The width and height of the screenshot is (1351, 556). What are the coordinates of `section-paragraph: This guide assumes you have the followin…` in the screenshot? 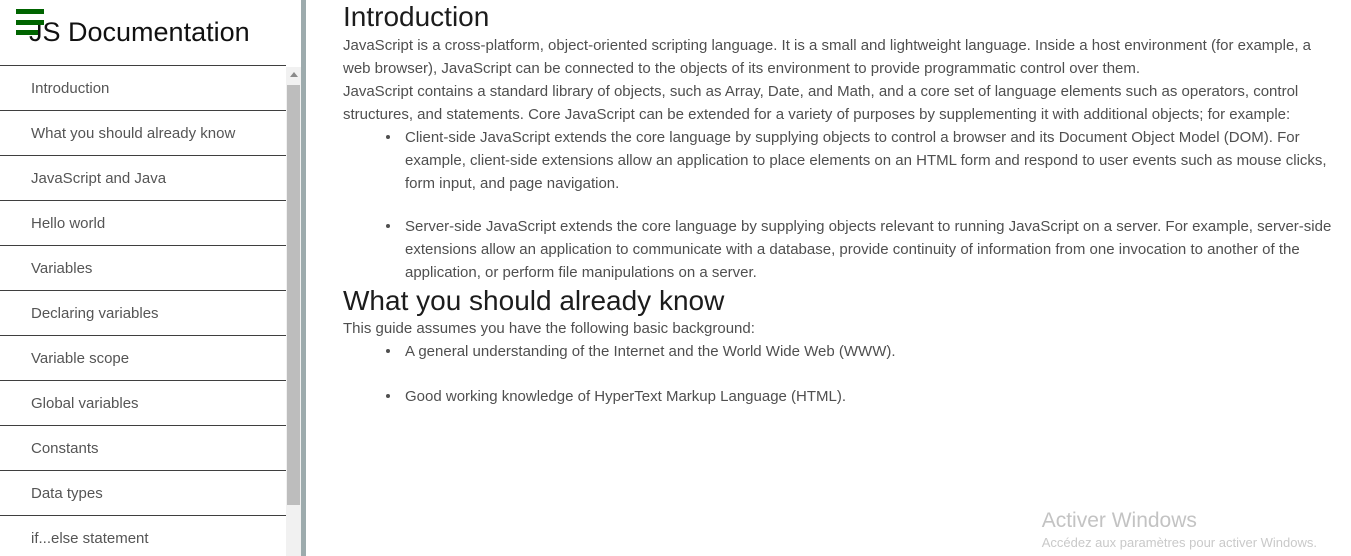 It's located at (549, 329).